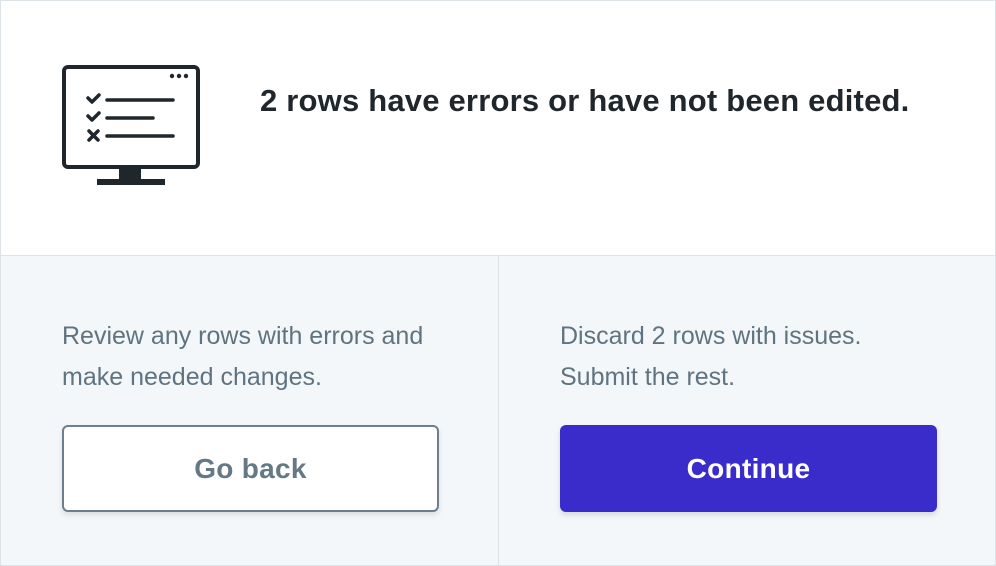 This screenshot has width=996, height=566. Describe the element at coordinates (250, 468) in the screenshot. I see `go-back-button: Go back` at that location.